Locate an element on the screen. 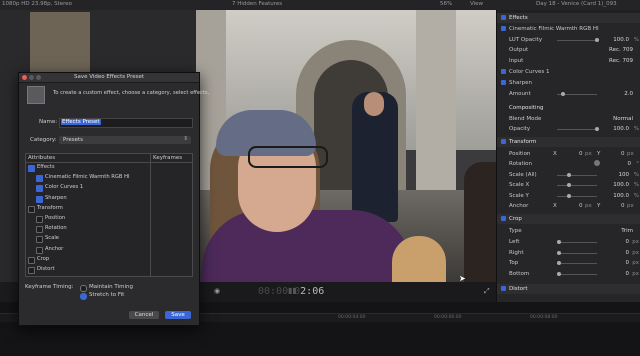 This screenshot has width=640, height=356. attribute-row: Sharpen is located at coordinates (88, 199).